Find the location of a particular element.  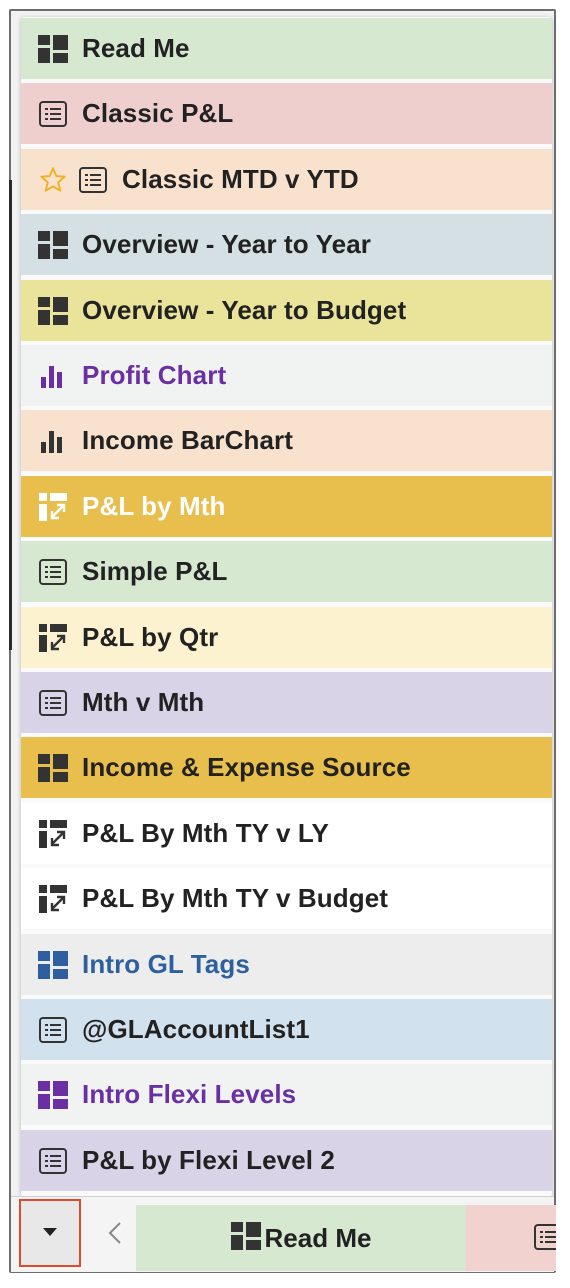

menu-item-label: P&L by Qtr is located at coordinates (150, 637).